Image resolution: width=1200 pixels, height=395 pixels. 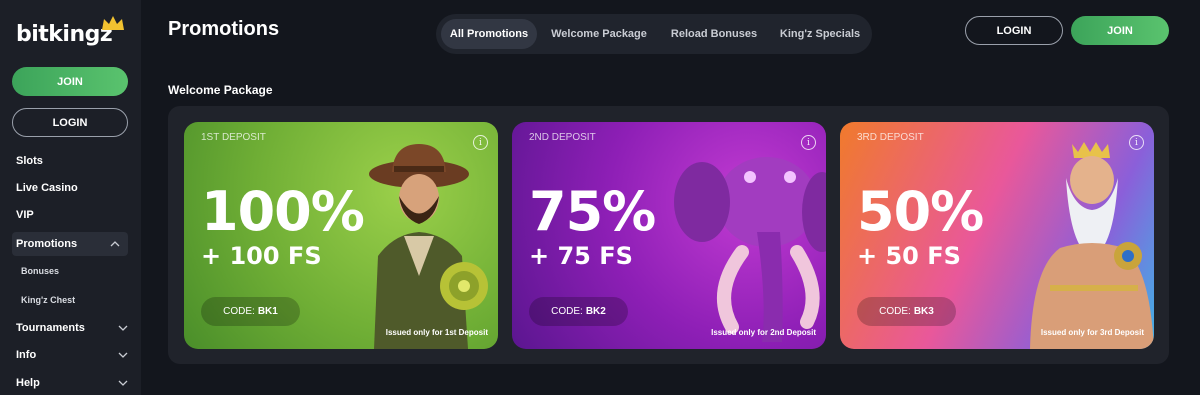 I want to click on sidebar-item-slots: Slots, so click(x=72, y=161).